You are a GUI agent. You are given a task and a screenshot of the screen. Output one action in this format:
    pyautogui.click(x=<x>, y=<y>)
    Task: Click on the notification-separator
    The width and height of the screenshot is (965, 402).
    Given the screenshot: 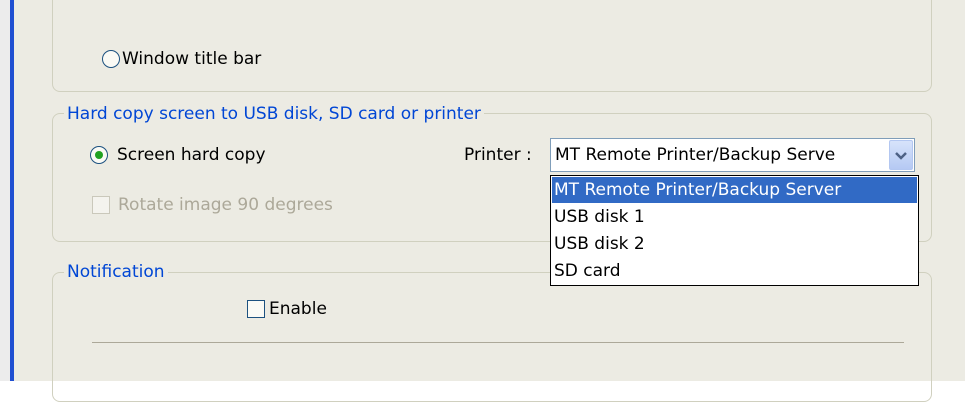 What is the action you would take?
    pyautogui.click(x=498, y=342)
    